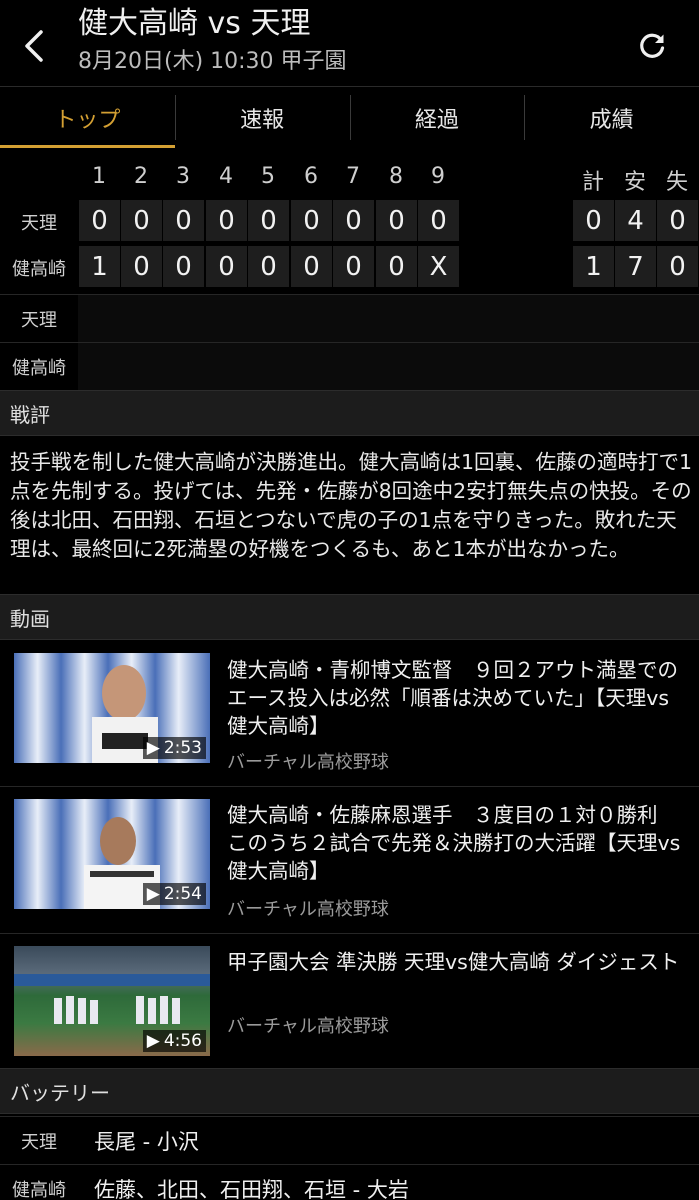 This screenshot has height=1200, width=699. I want to click on pitcher-row: 天理, so click(349, 318).